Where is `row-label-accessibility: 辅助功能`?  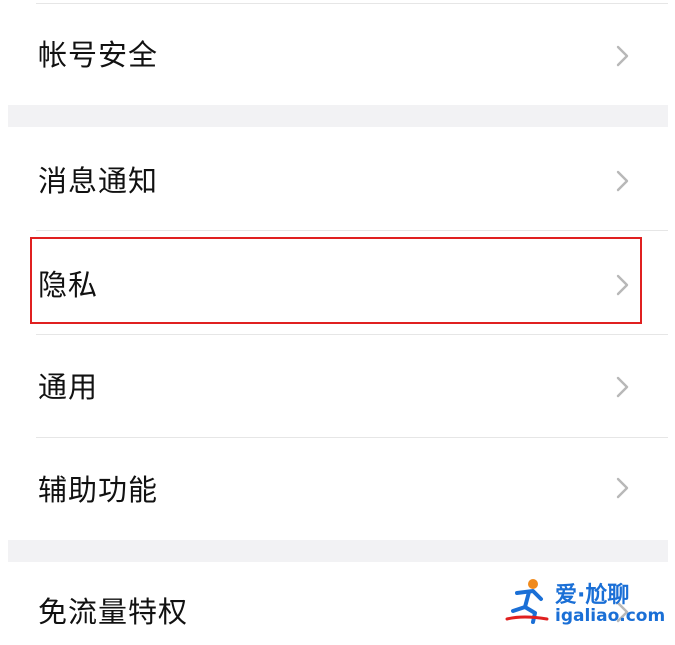
row-label-accessibility: 辅助功能 is located at coordinates (98, 490).